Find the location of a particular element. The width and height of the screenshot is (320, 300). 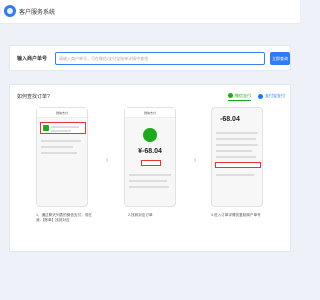

step-2-phone-title: 微信支付 is located at coordinates (150, 113).